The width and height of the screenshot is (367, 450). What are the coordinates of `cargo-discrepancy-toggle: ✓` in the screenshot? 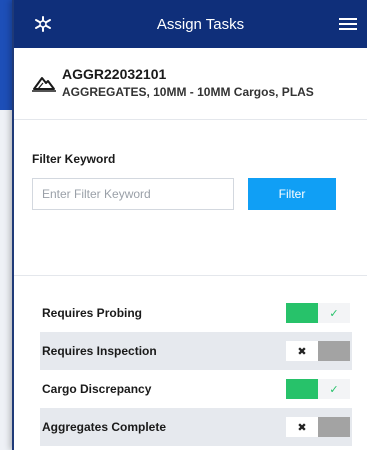 It's located at (318, 389).